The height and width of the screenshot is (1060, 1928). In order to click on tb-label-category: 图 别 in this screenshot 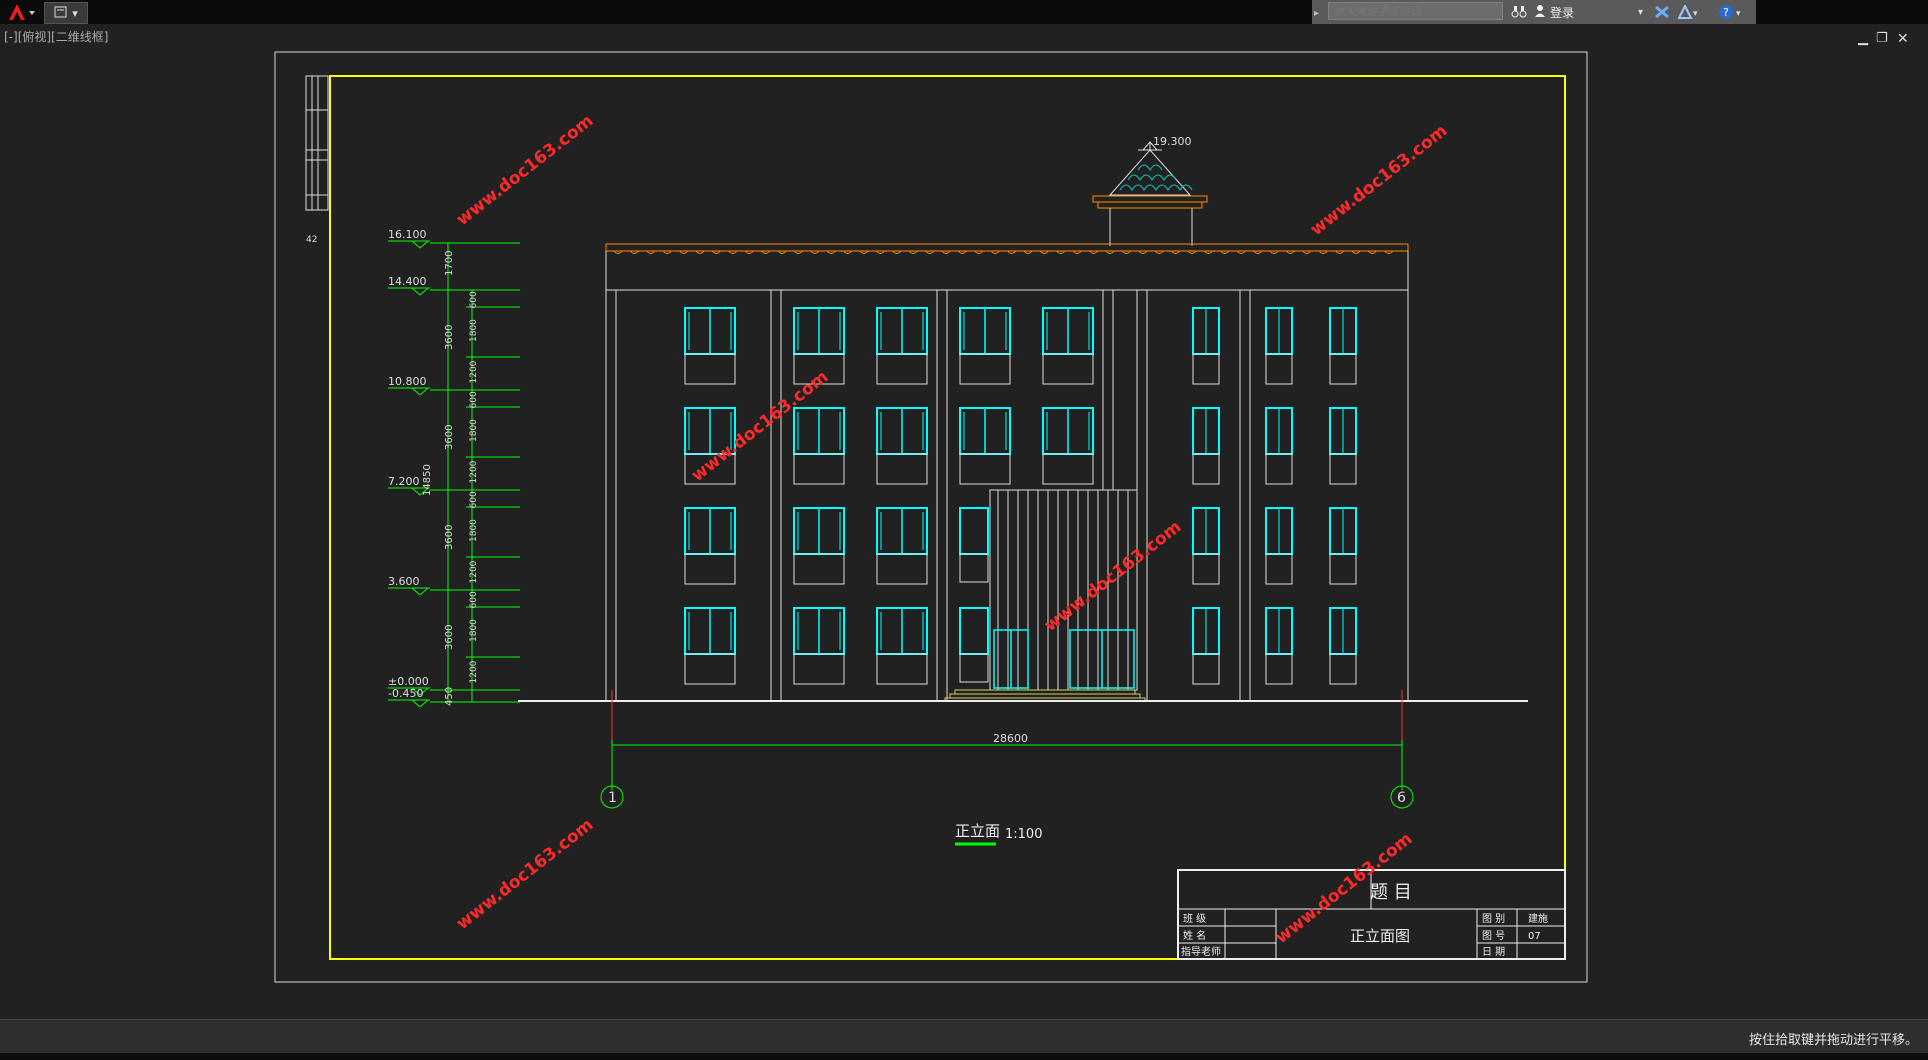, I will do `click(1493, 919)`.